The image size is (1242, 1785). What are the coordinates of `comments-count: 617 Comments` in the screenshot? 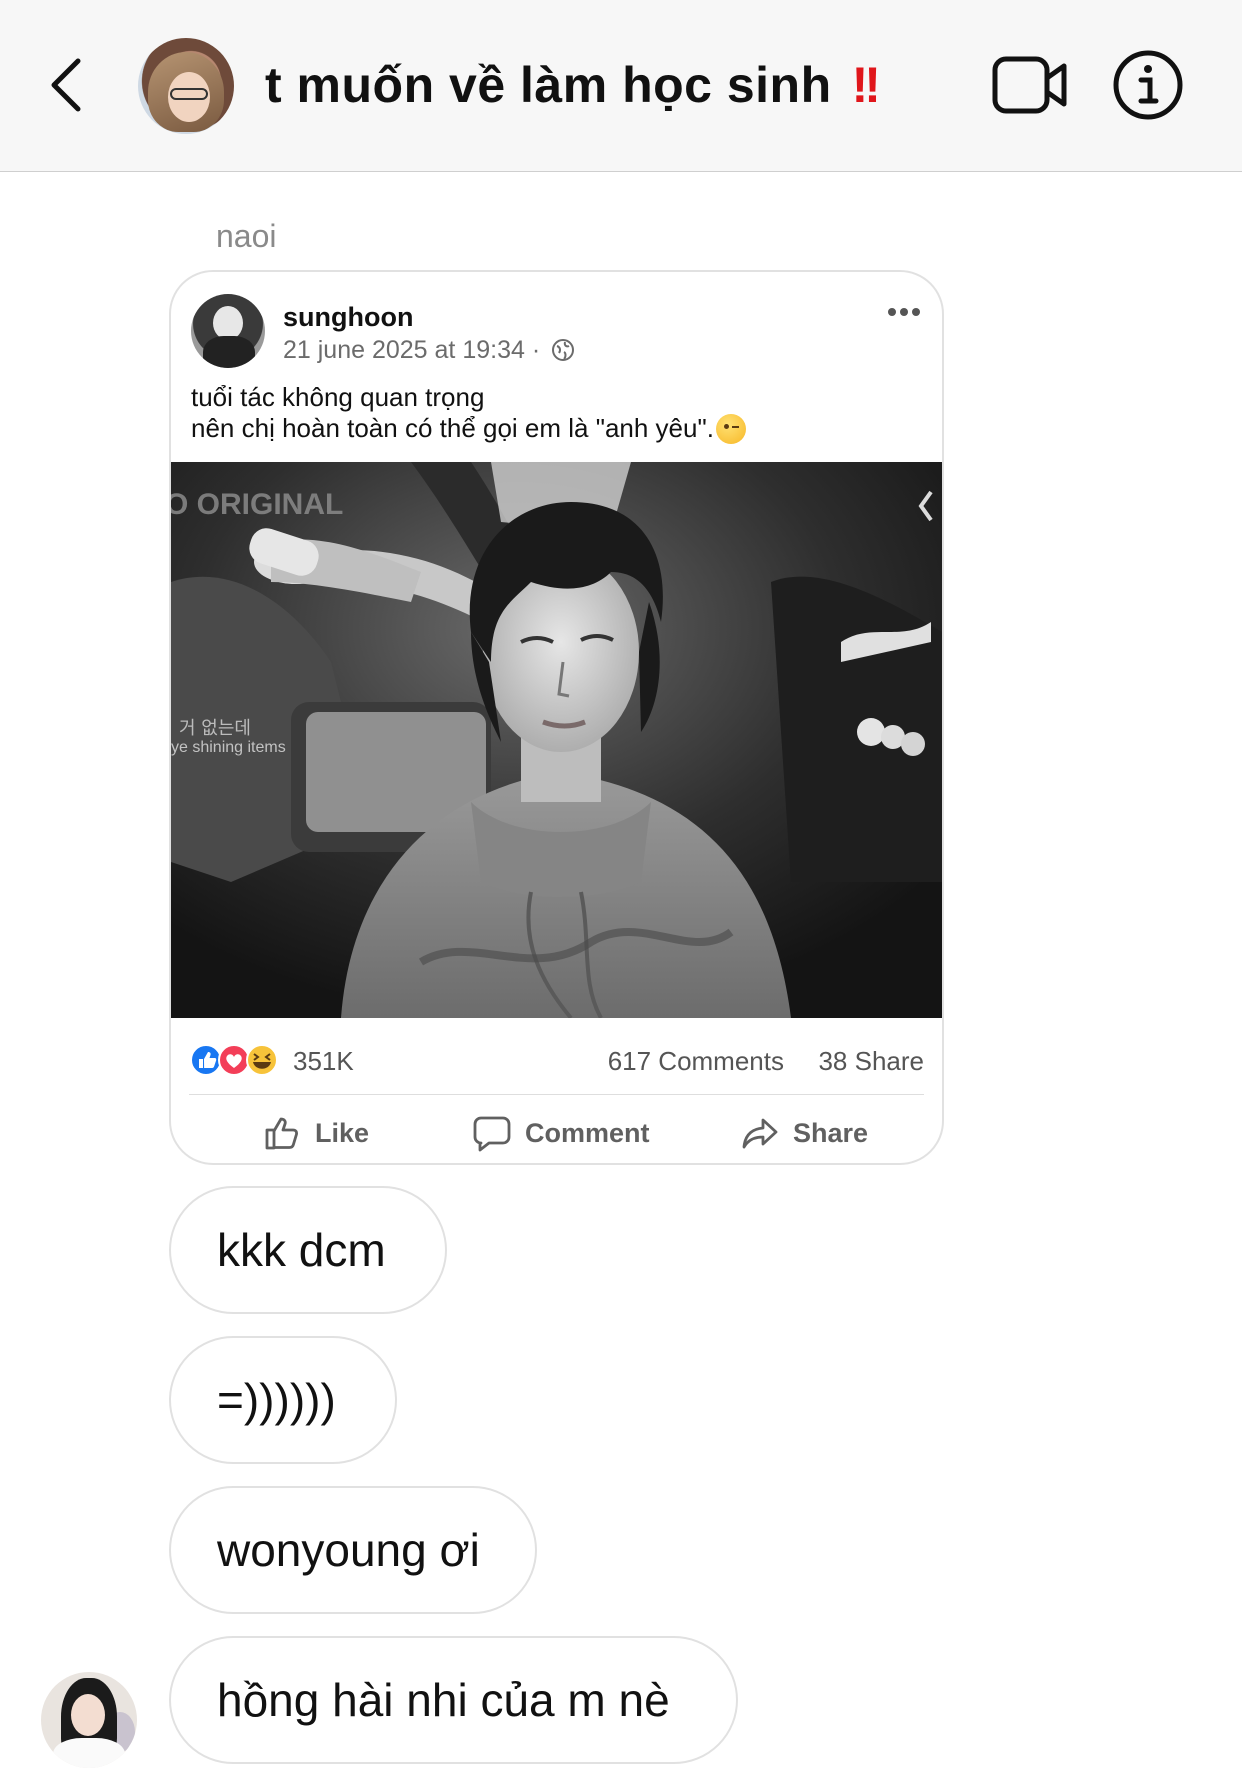 It's located at (696, 1061).